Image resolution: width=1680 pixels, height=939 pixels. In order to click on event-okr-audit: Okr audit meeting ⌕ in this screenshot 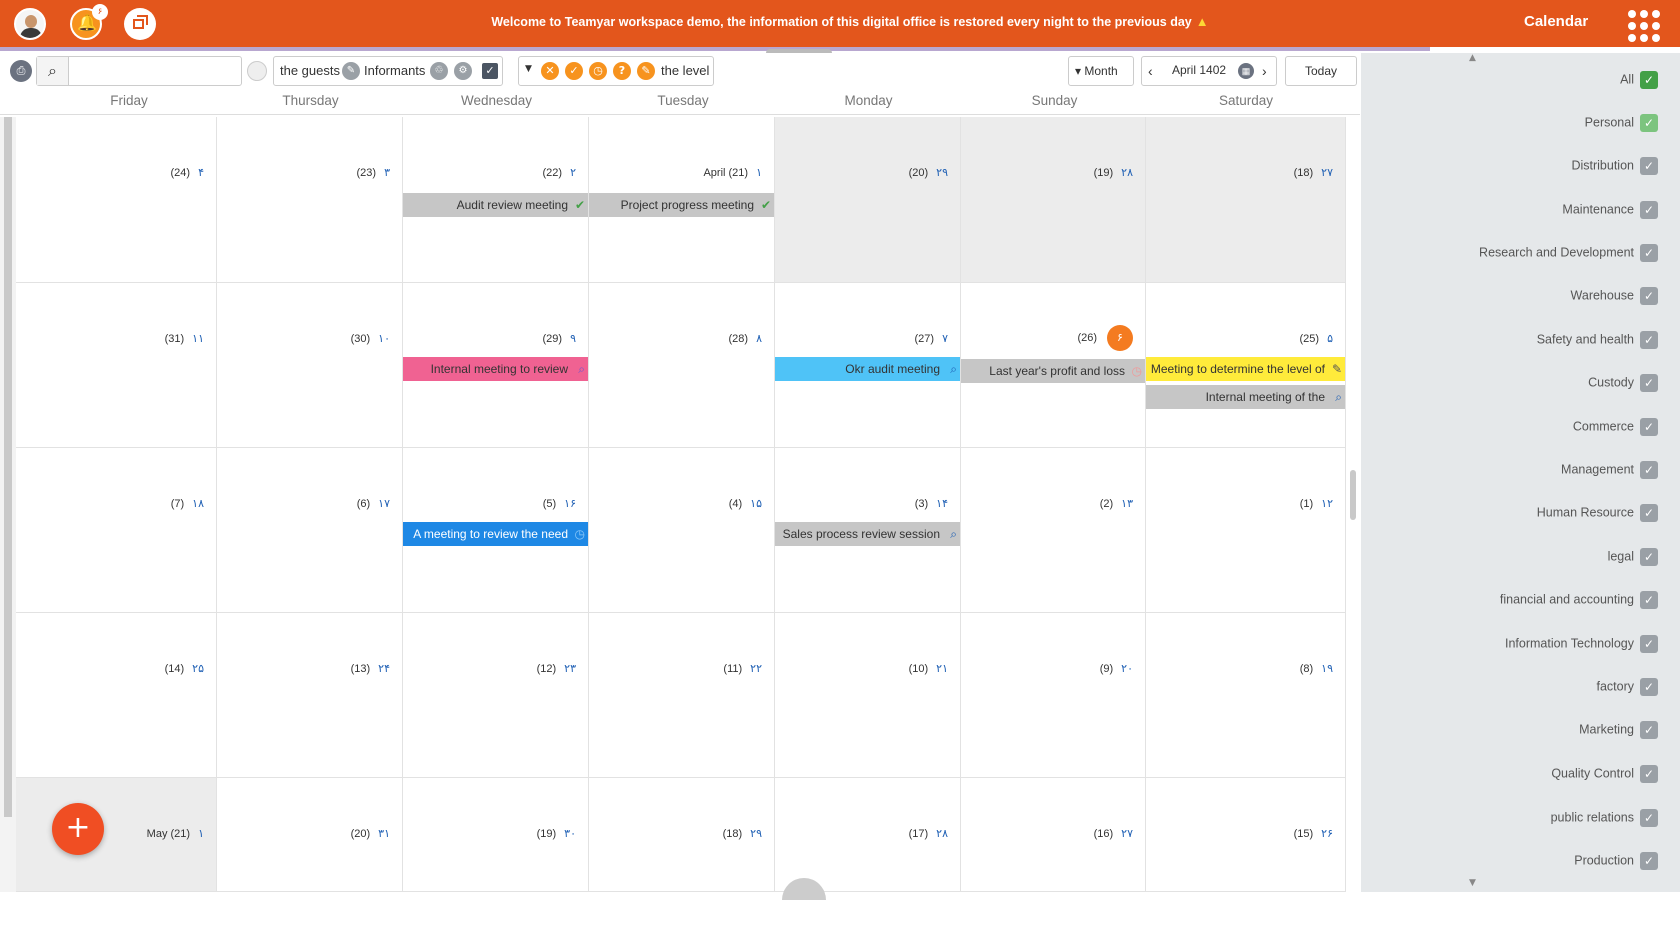, I will do `click(867, 369)`.